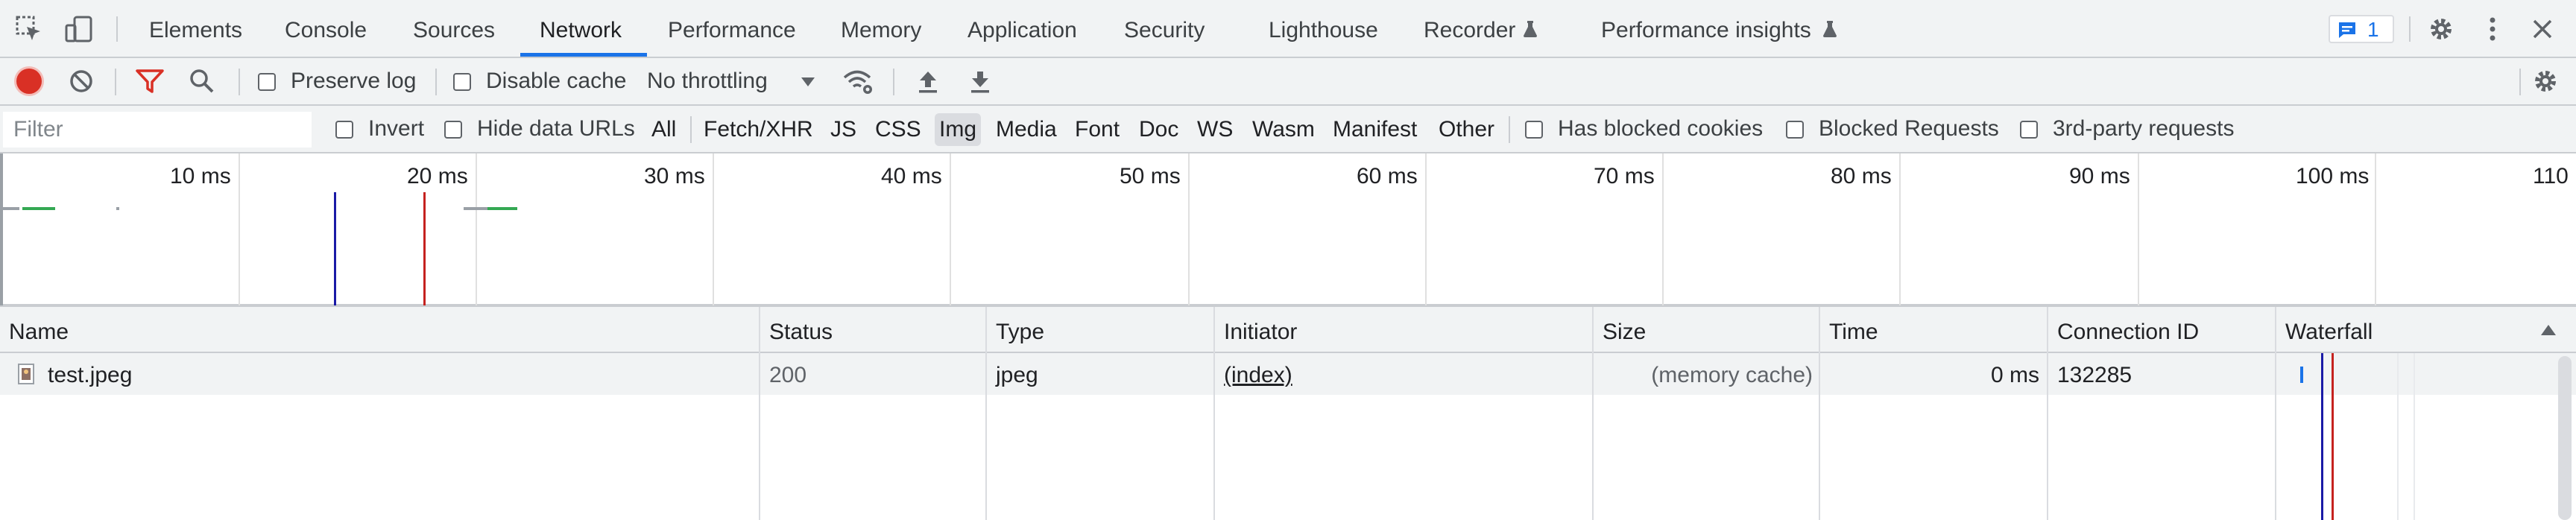  I want to click on tick-label: 80 ms, so click(1861, 176).